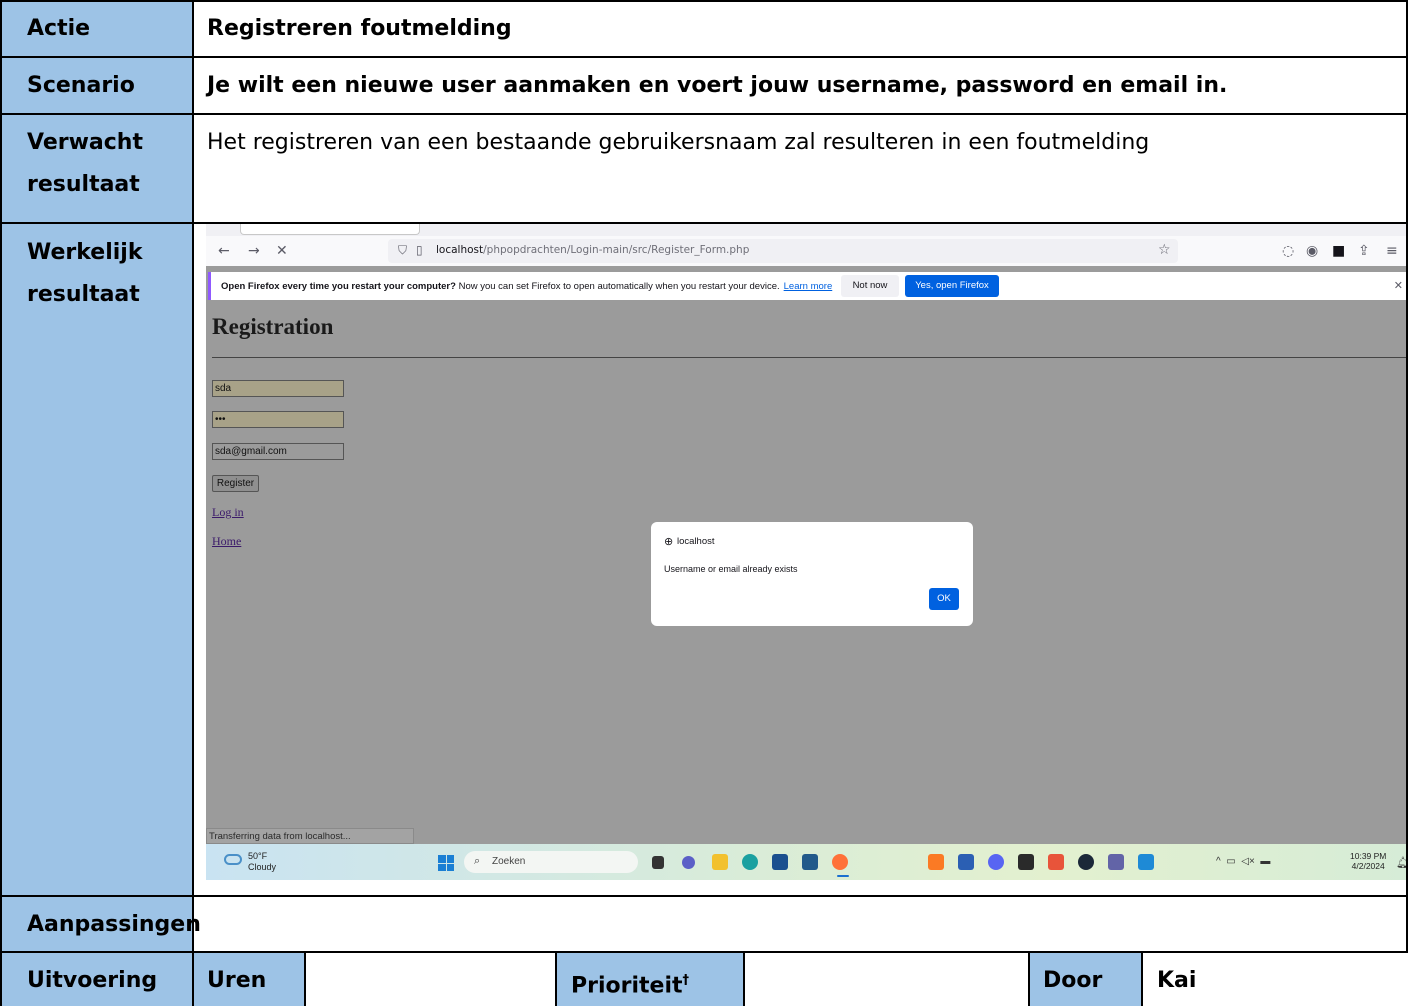 The height and width of the screenshot is (1007, 1408). I want to click on password-input: •••, so click(278, 419).